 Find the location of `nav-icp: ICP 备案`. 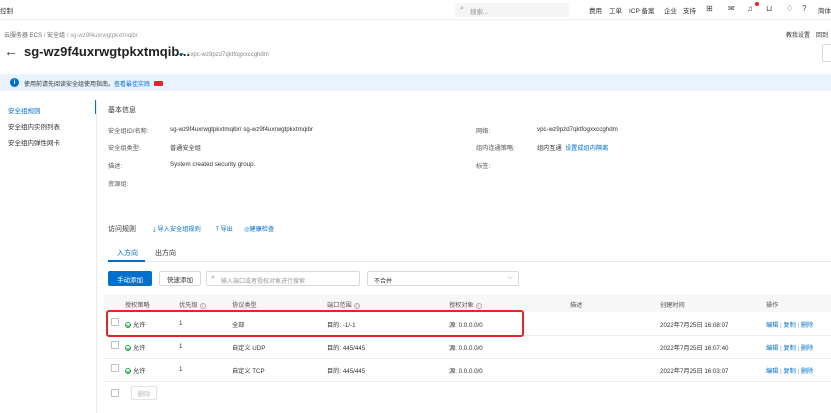

nav-icp: ICP 备案 is located at coordinates (642, 10).